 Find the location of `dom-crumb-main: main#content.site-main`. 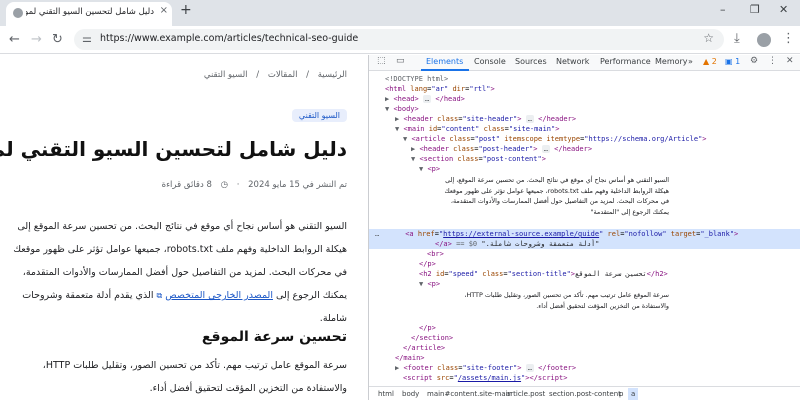

dom-crumb-main: main#content.site-main is located at coordinates (469, 394).